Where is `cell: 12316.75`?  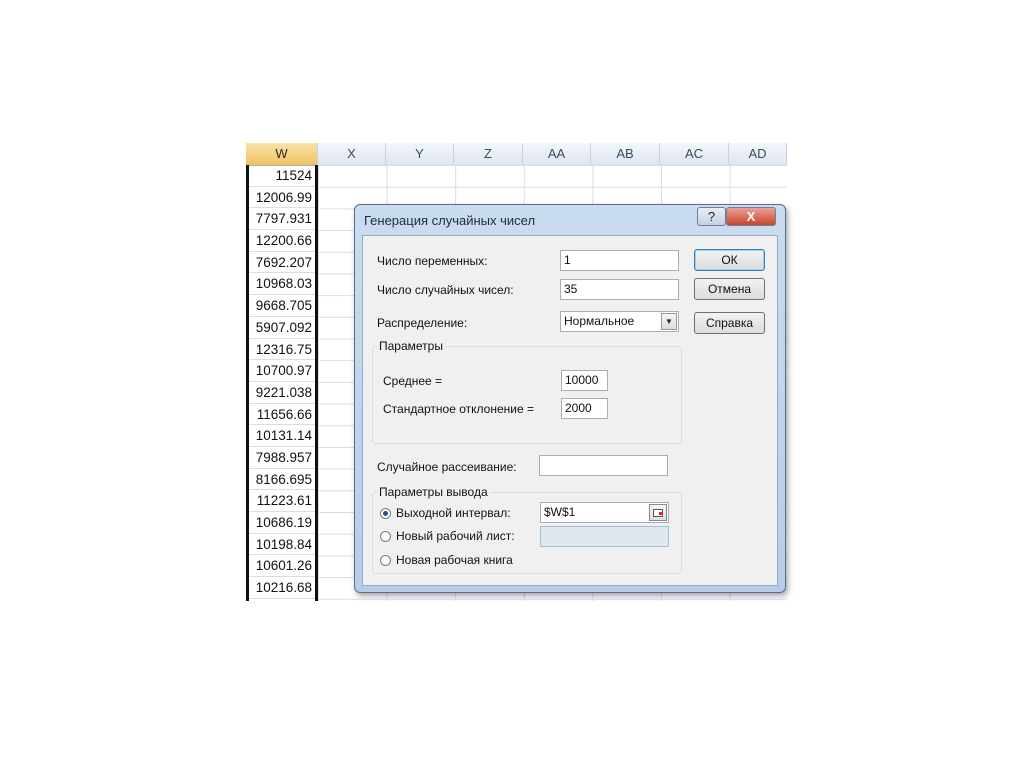
cell: 12316.75 is located at coordinates (282, 350).